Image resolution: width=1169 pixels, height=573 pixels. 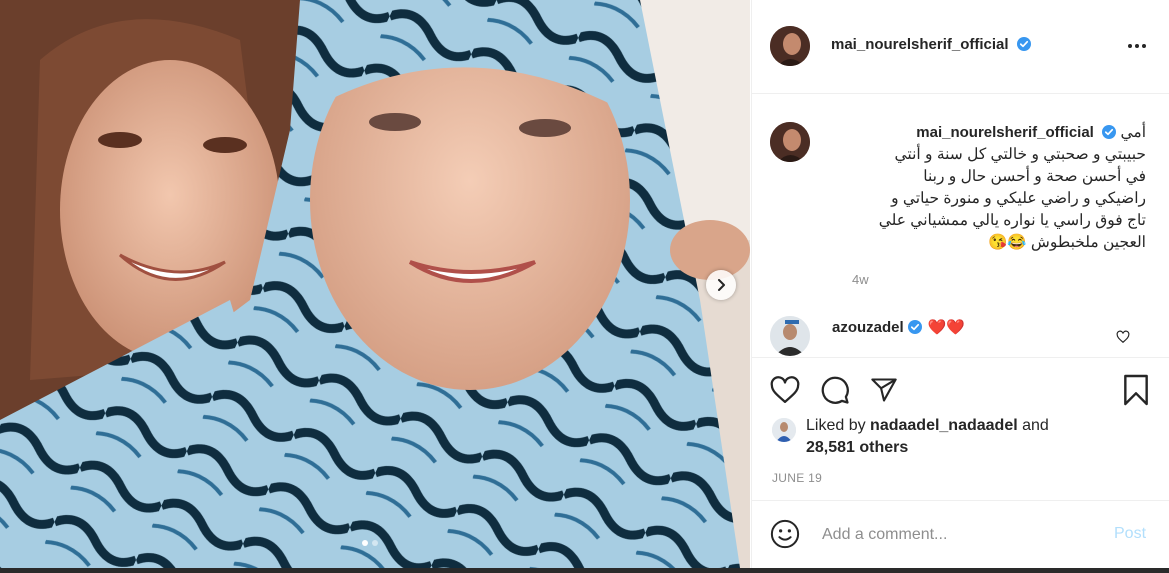 What do you see at coordinates (836, 425) in the screenshot?
I see `likes-prefix: Liked by` at bounding box center [836, 425].